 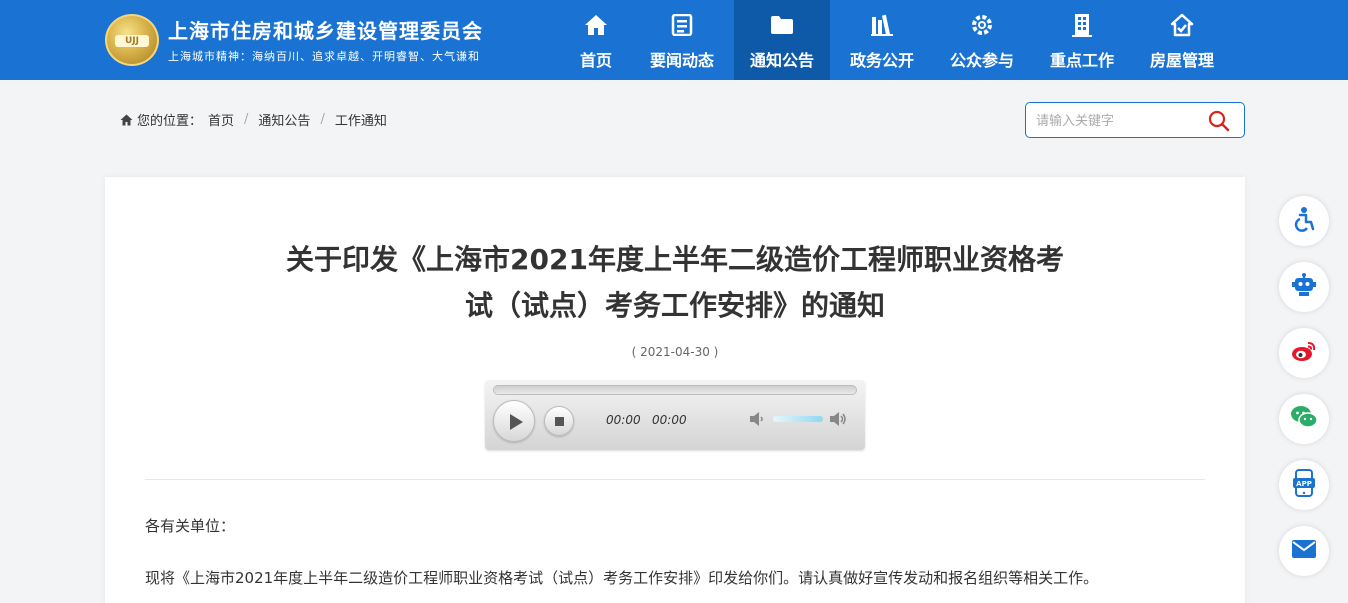 I want to click on mute-icon, so click(x=758, y=419).